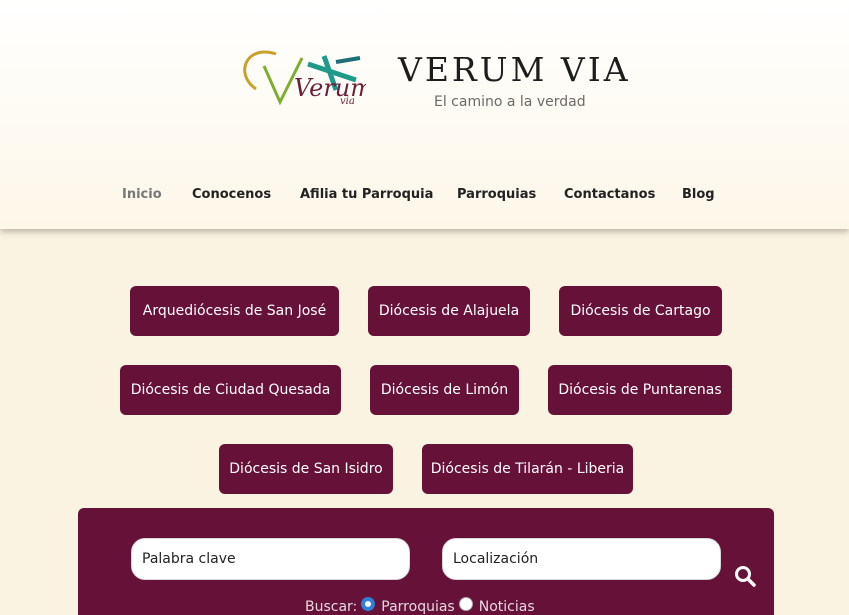  Describe the element at coordinates (270, 559) in the screenshot. I see `keyword-input` at that location.